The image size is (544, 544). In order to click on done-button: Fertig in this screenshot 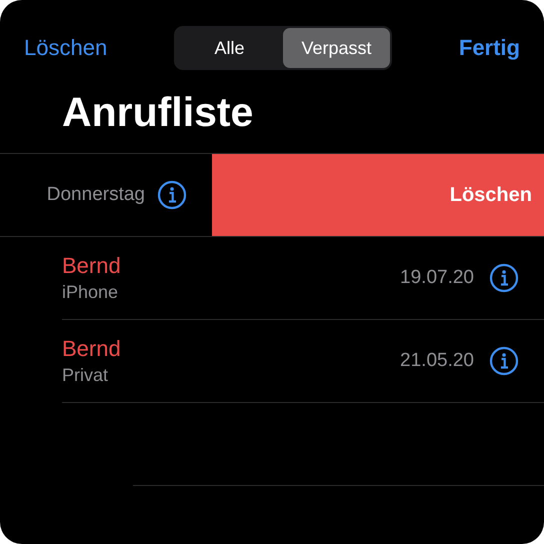, I will do `click(489, 48)`.